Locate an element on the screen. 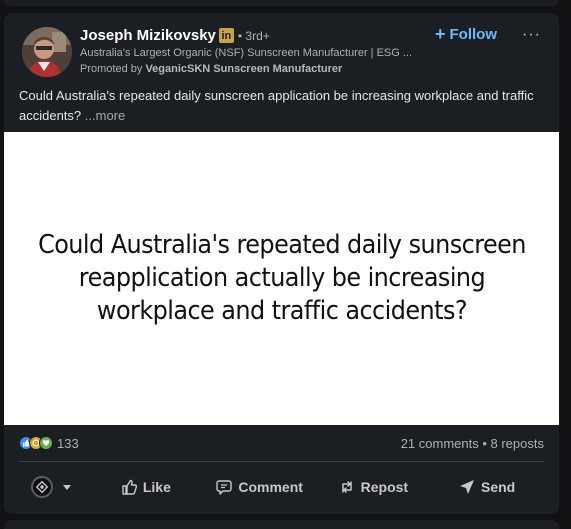  action-bar: Like Comment Repost Send is located at coordinates (281, 487).